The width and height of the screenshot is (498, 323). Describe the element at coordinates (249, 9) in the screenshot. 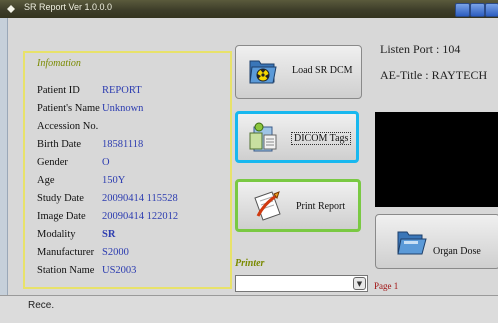

I see `title-bar: SR Report Ver 1.0.0.0` at that location.